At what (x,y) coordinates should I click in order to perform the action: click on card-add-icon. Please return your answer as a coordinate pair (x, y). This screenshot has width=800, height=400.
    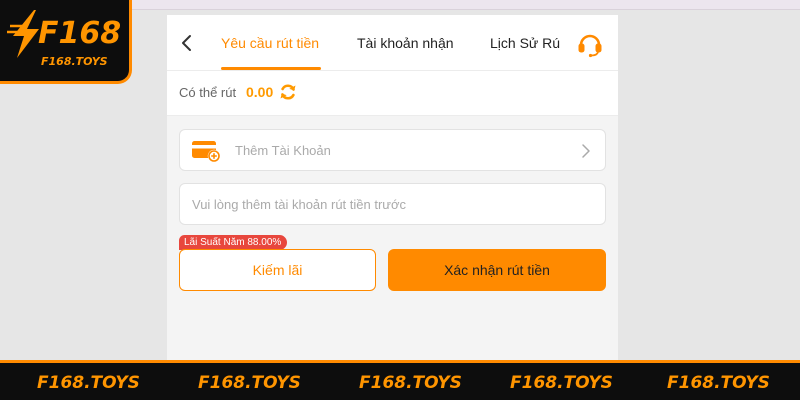
    Looking at the image, I should click on (206, 152).